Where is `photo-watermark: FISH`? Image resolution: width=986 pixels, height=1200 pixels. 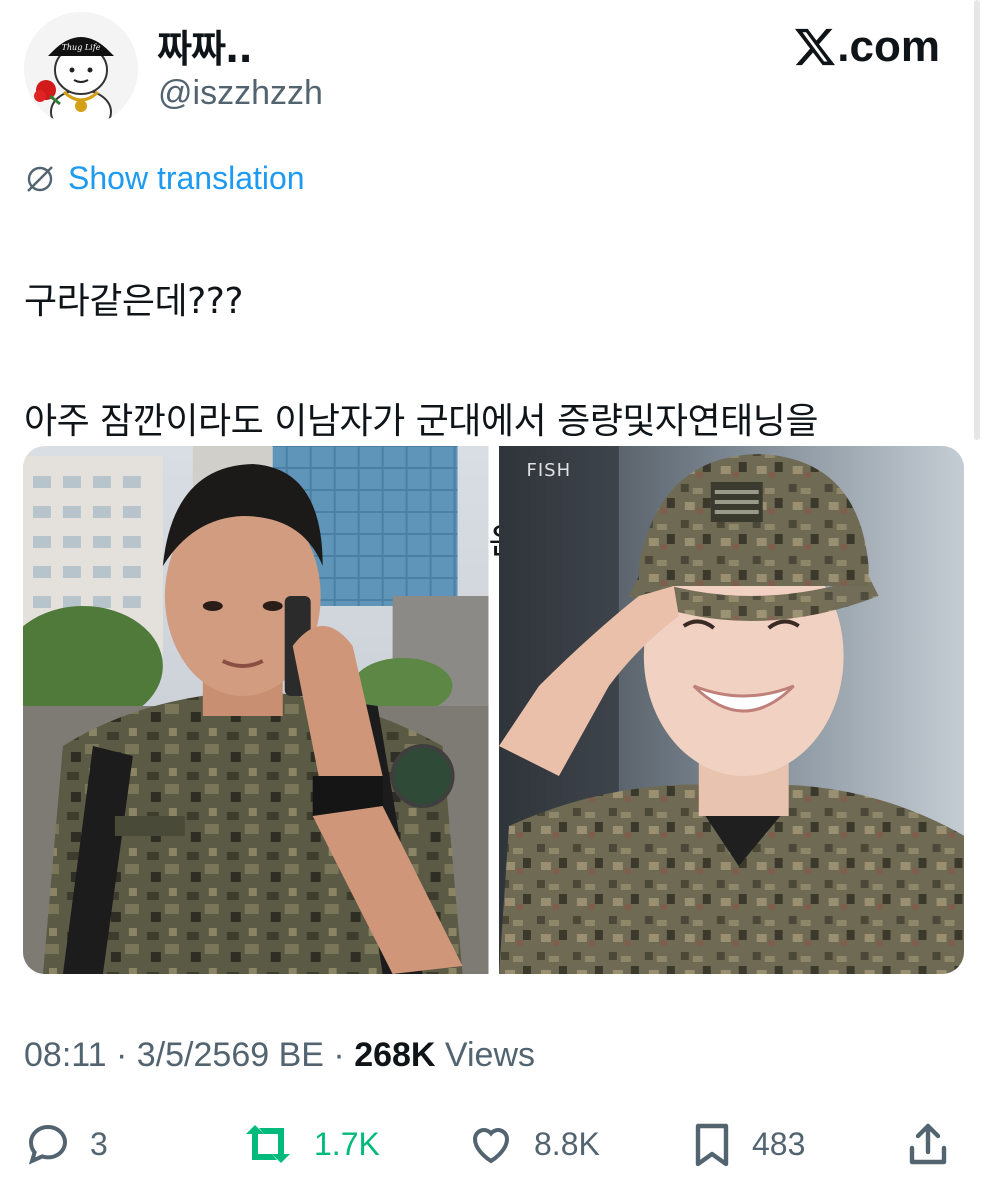 photo-watermark: FISH is located at coordinates (549, 470).